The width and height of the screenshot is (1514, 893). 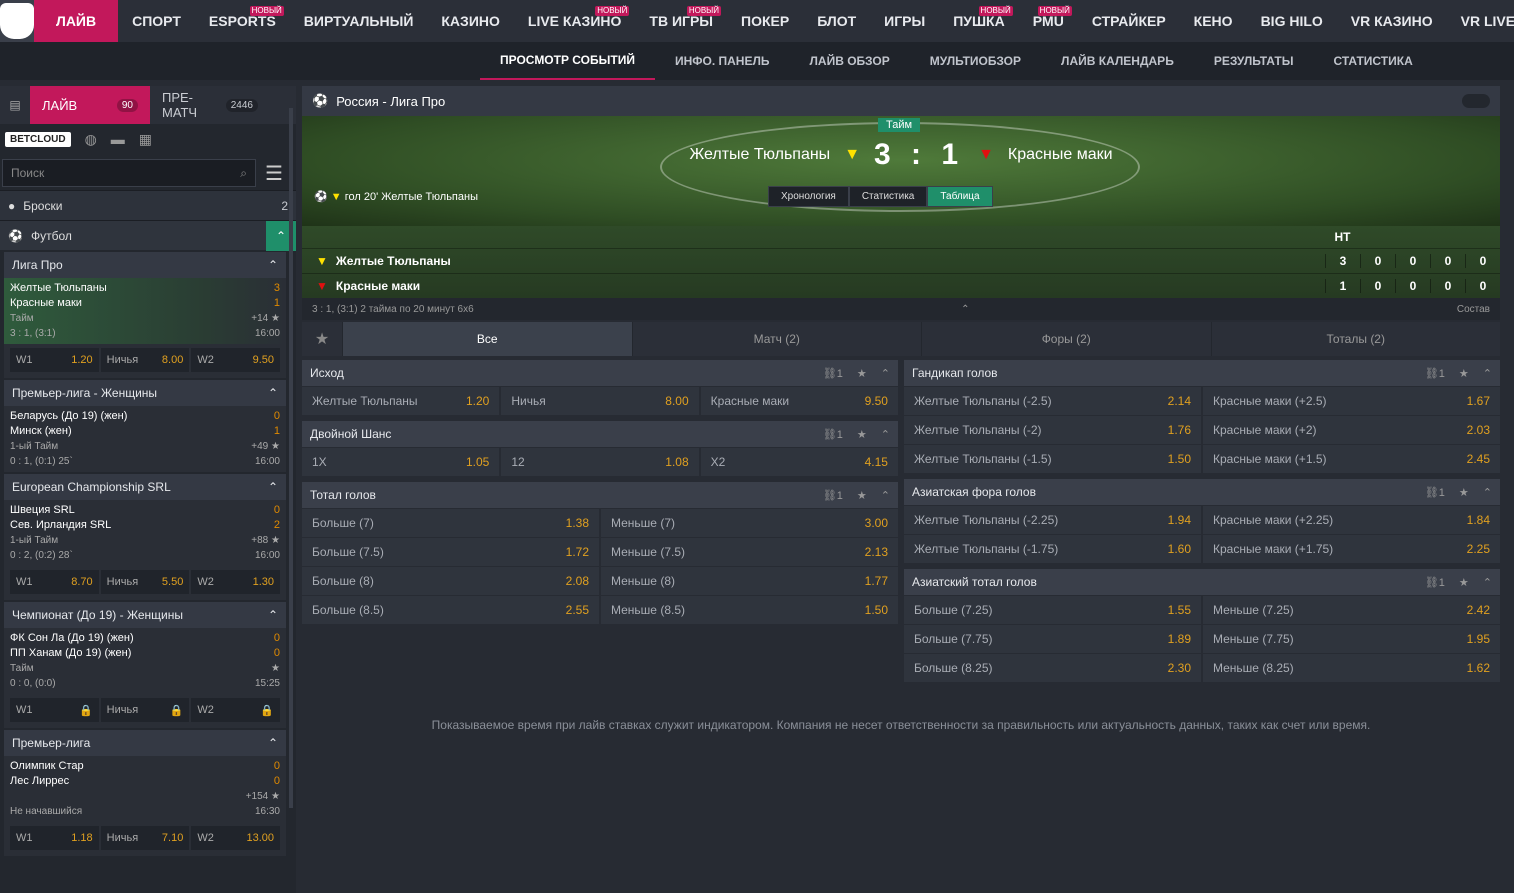 I want to click on market-header: Двойной Шанс ⛓1 ★ ⌃, so click(x=600, y=434).